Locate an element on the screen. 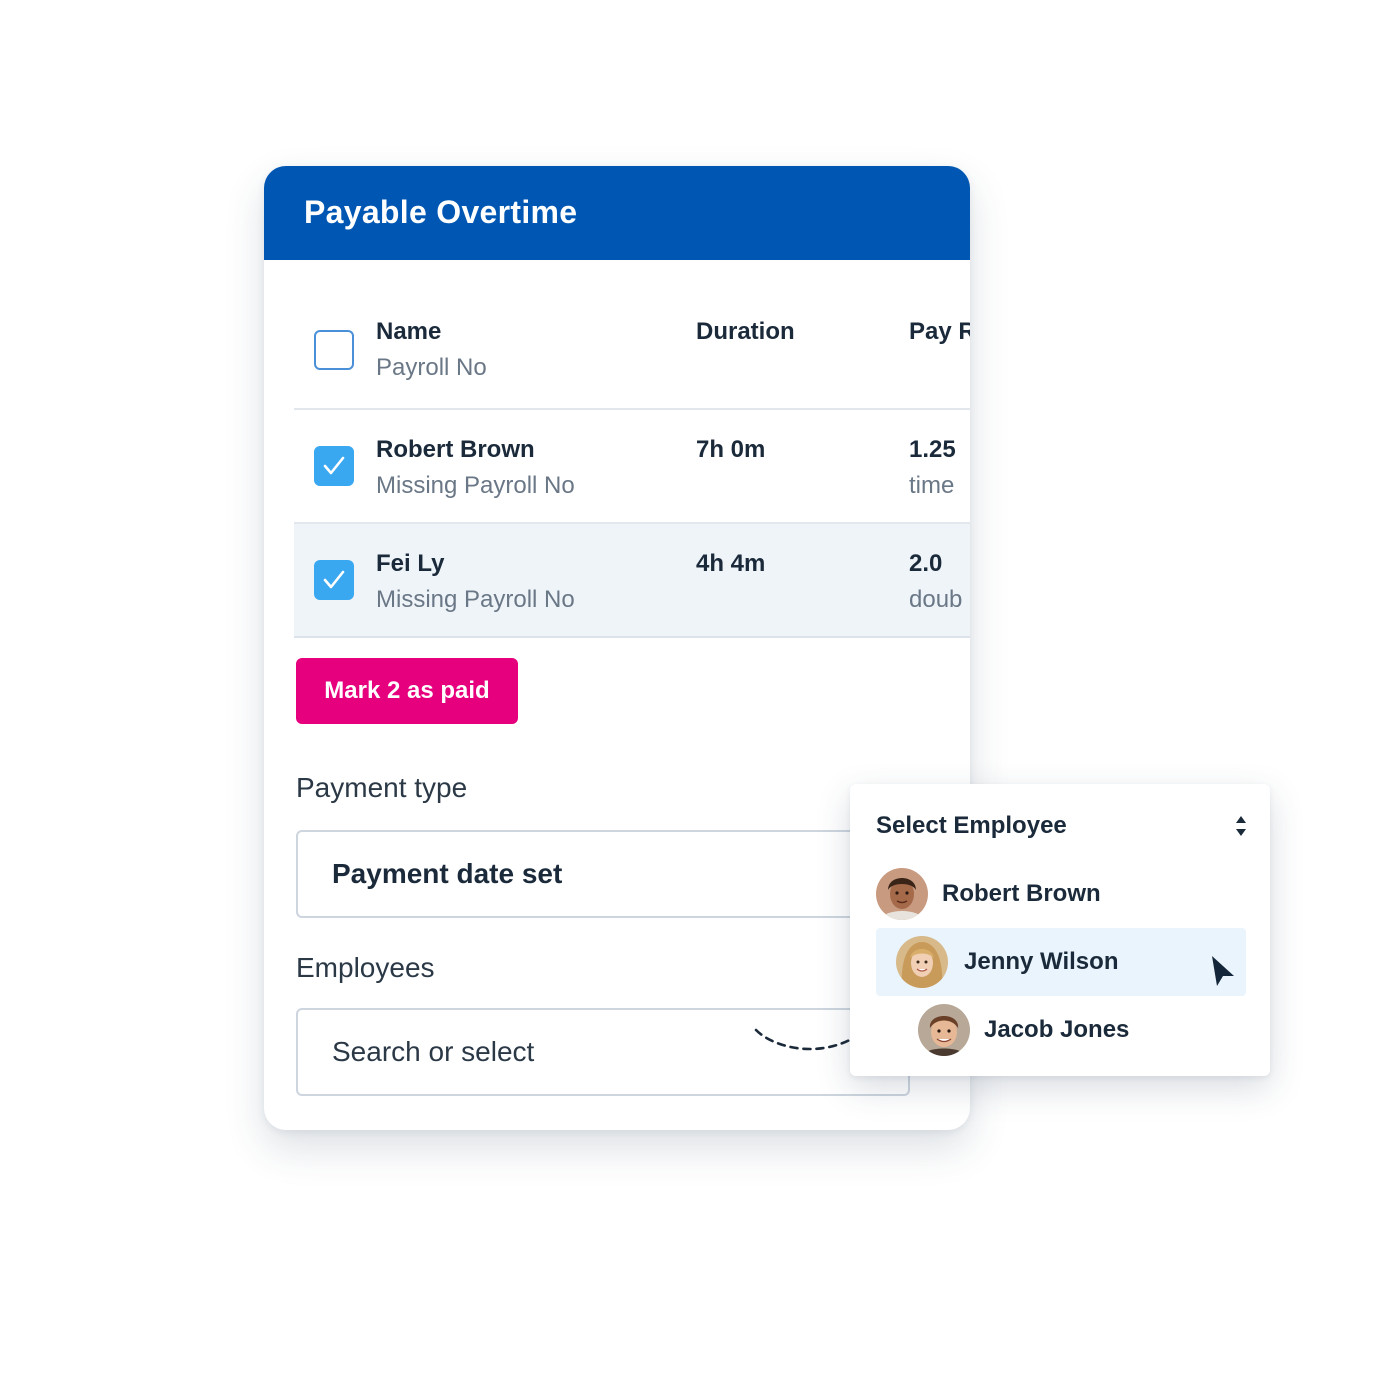 This screenshot has width=1400, height=1400. dropdown-item-jenny-wilson: Jenny Wilson is located at coordinates (1061, 962).